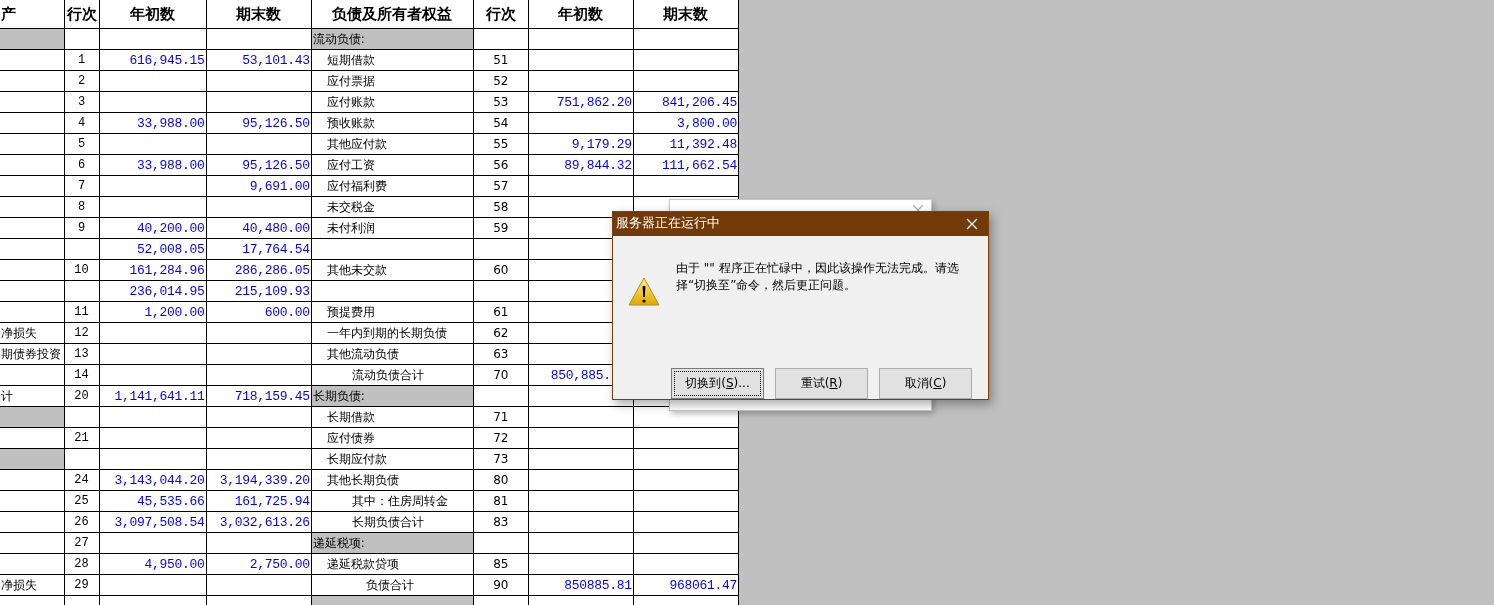  I want to click on close-icon, so click(972, 223).